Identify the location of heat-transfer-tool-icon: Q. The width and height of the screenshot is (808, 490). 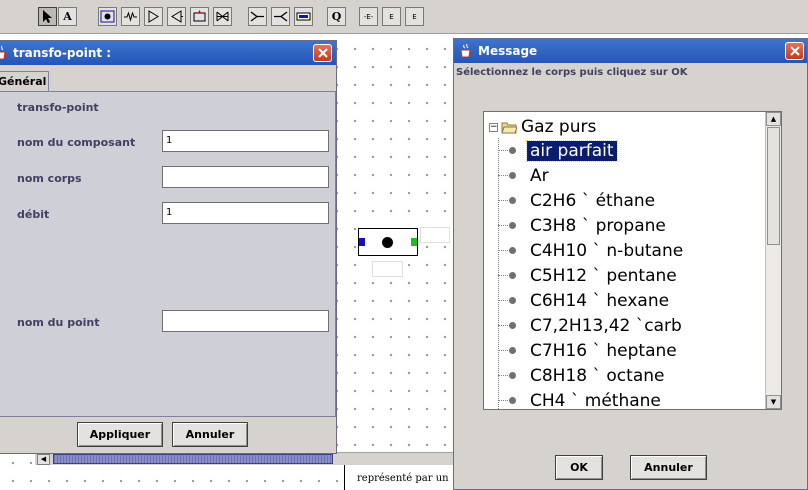
(336, 16).